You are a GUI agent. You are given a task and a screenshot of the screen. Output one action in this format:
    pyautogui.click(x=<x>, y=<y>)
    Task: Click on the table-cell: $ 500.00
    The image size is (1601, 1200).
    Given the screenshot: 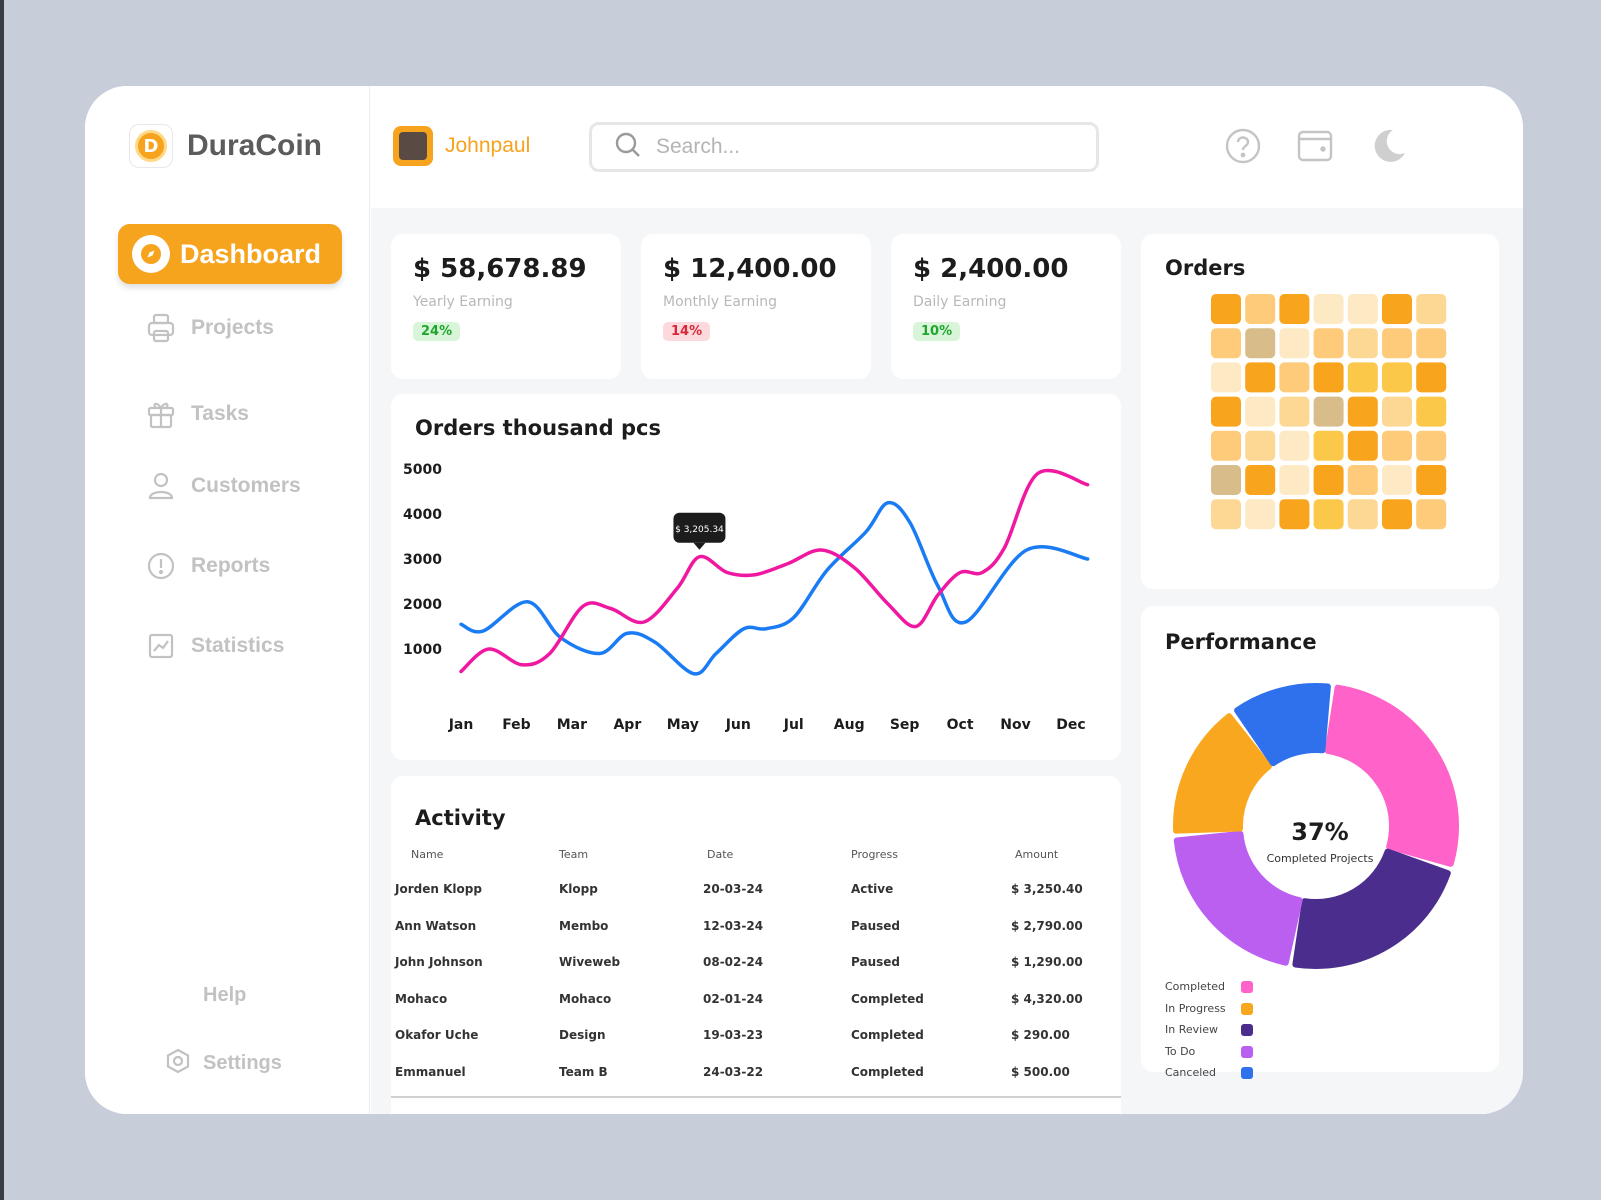 What is the action you would take?
    pyautogui.click(x=1040, y=1071)
    